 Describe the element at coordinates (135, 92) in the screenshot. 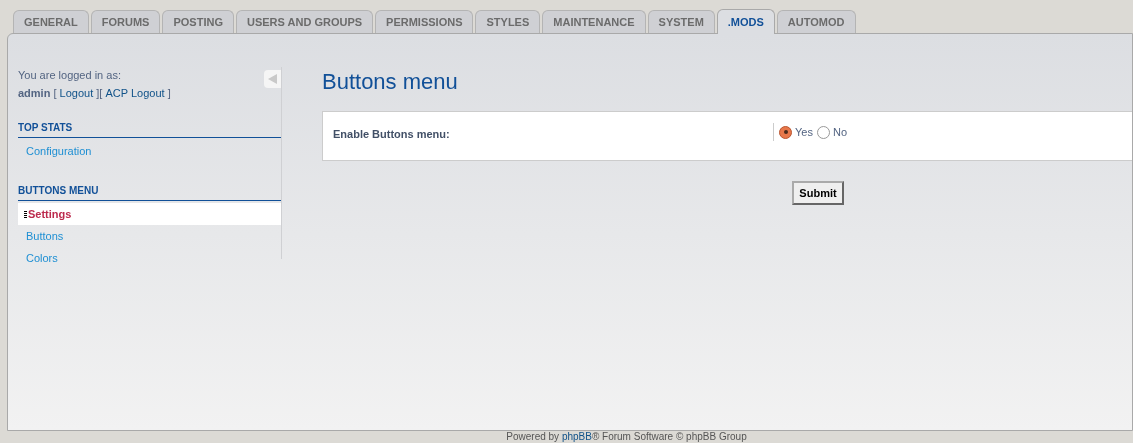

I see `logout-link: ACP Logout` at that location.